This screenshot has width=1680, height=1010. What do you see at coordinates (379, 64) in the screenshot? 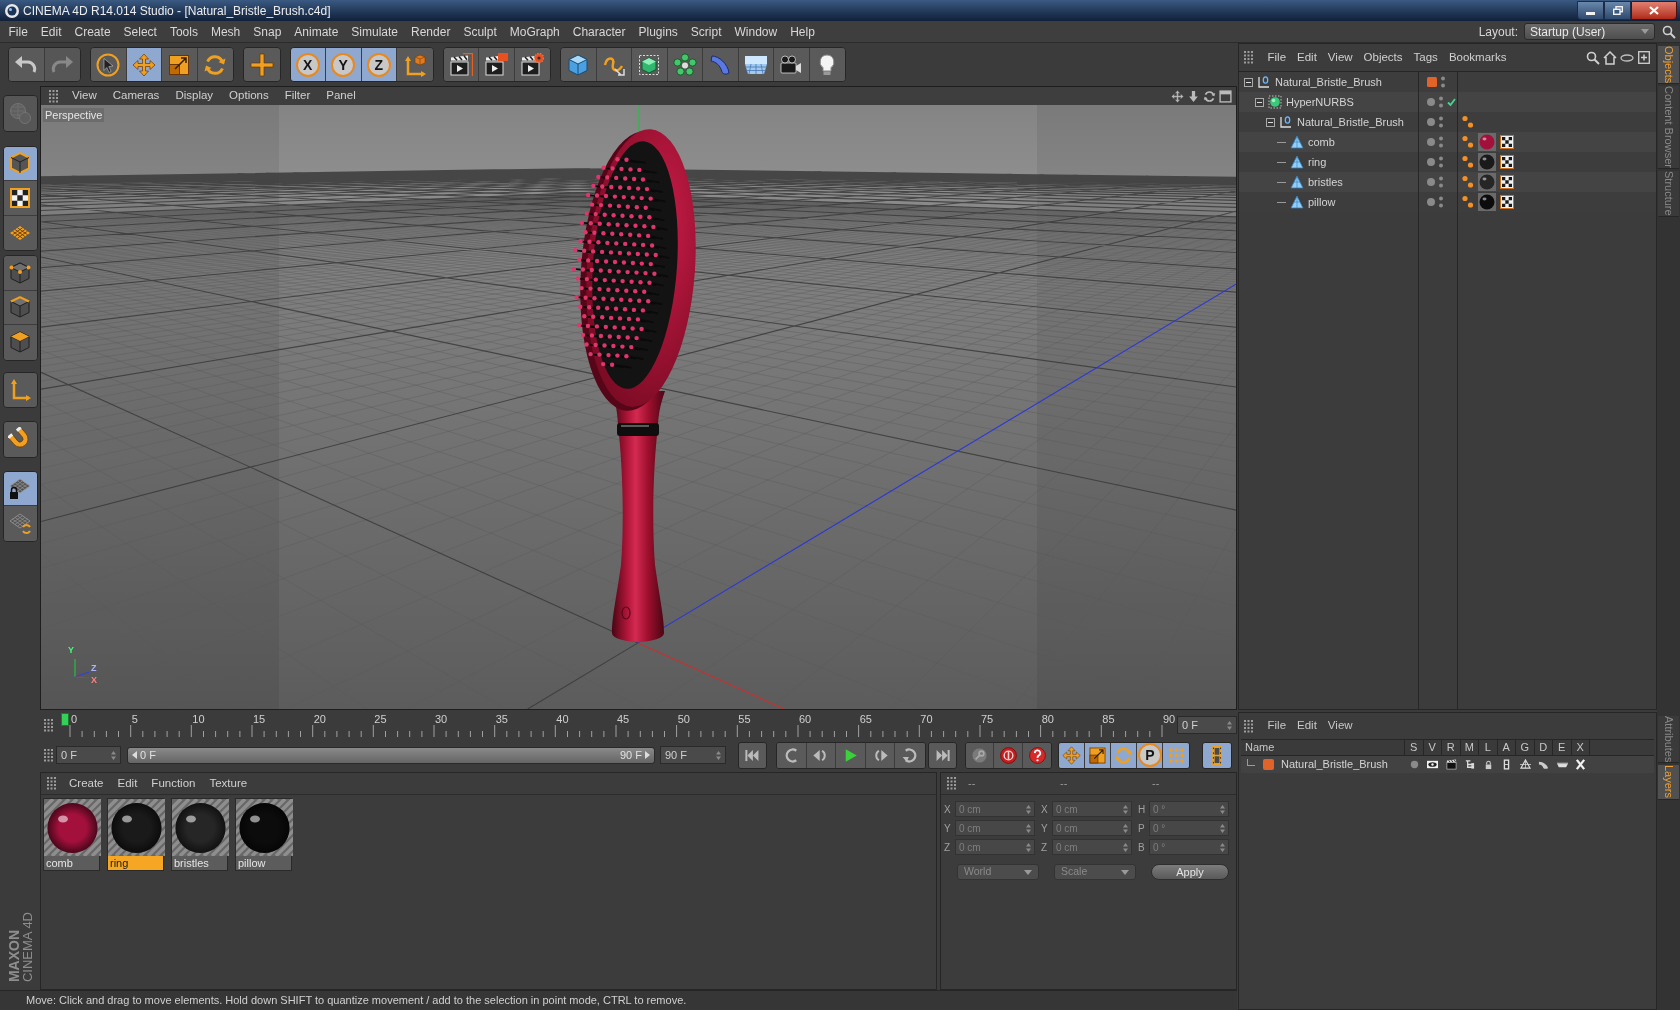
I see `axis-lock-button: Z` at bounding box center [379, 64].